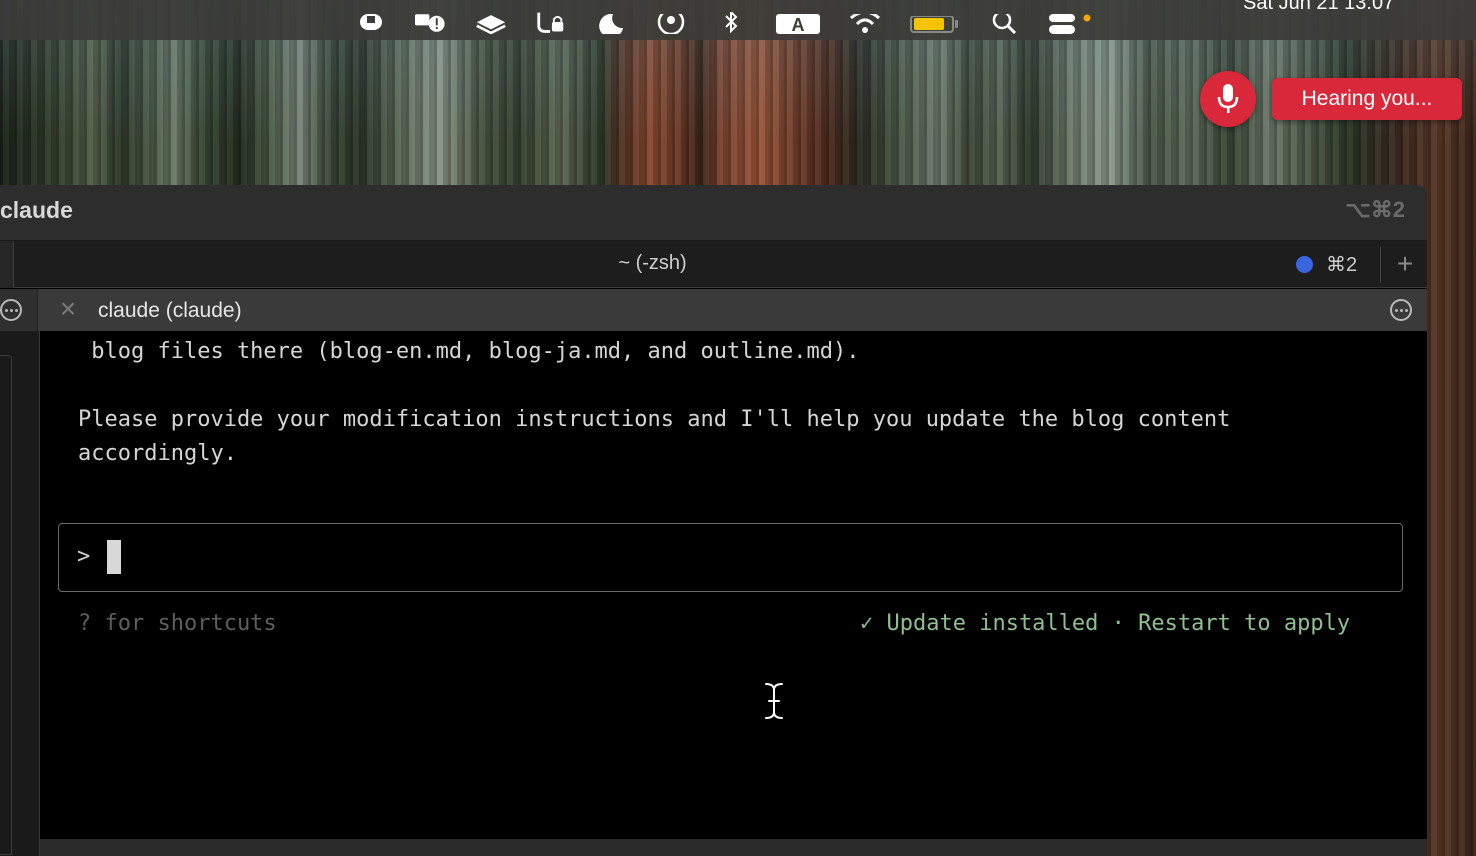 The height and width of the screenshot is (856, 1476). What do you see at coordinates (371, 20) in the screenshot?
I see `stop-icon` at bounding box center [371, 20].